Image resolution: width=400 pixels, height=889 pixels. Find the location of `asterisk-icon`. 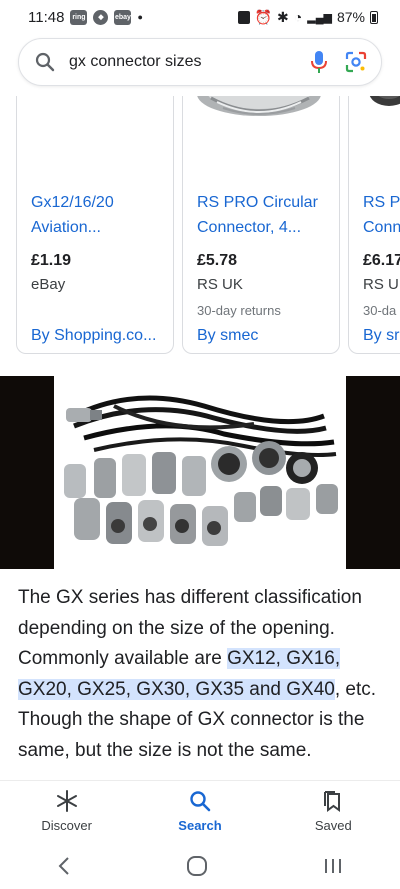

asterisk-icon is located at coordinates (66, 801).